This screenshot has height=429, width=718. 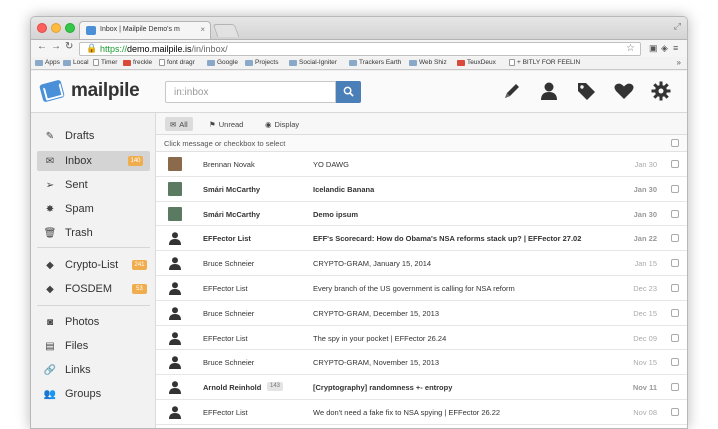 I want to click on app-logo: mailpile, so click(x=105, y=91).